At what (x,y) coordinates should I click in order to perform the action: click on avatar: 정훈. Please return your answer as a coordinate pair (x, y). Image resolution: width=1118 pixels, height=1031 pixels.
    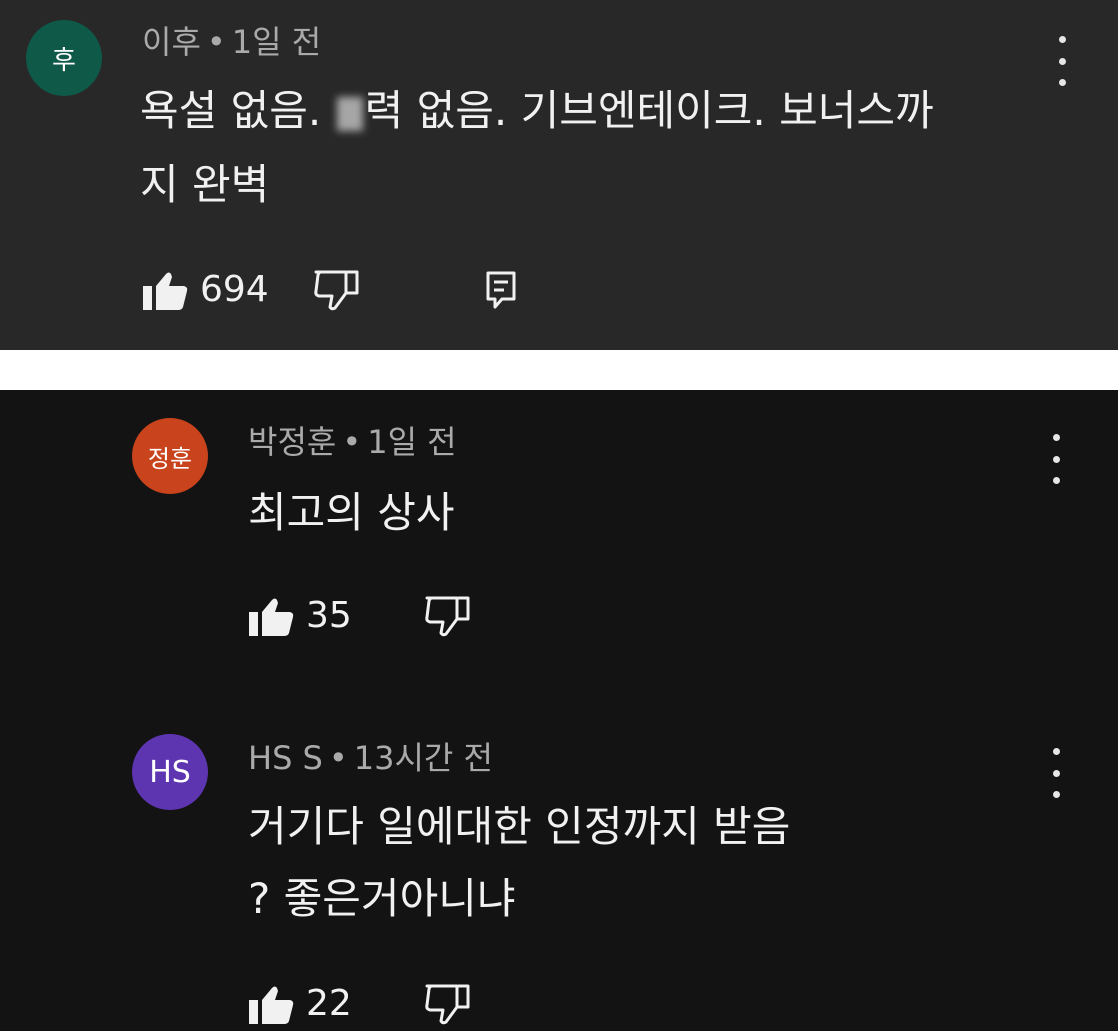
    Looking at the image, I should click on (170, 456).